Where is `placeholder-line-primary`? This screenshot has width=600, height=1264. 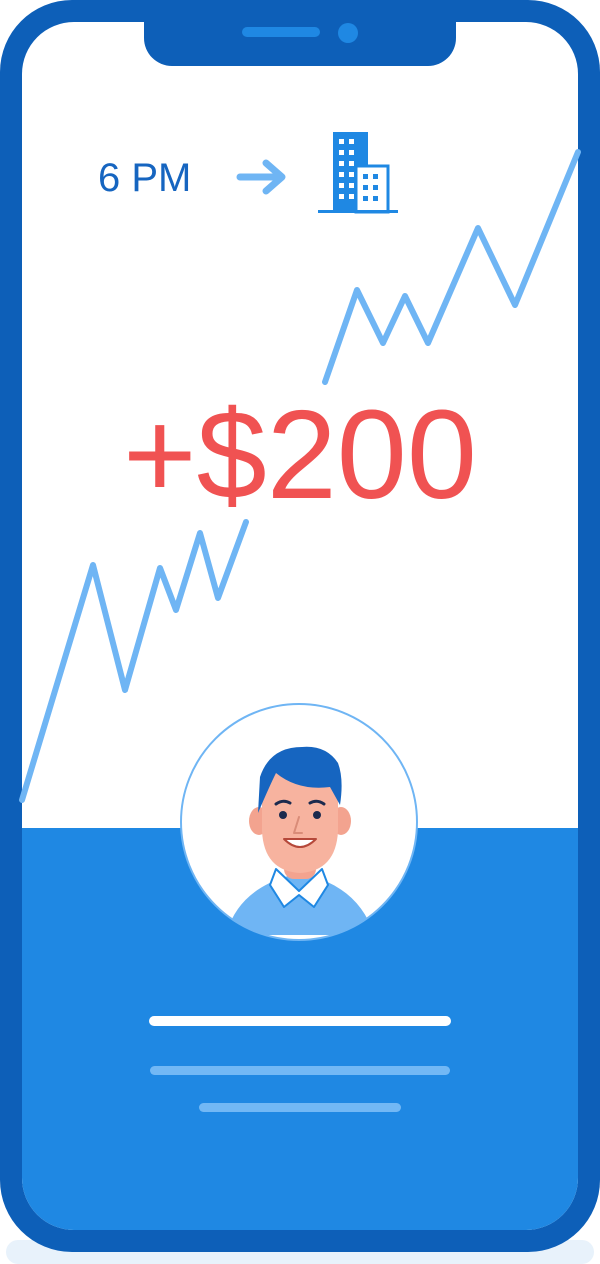
placeholder-line-primary is located at coordinates (300, 1021).